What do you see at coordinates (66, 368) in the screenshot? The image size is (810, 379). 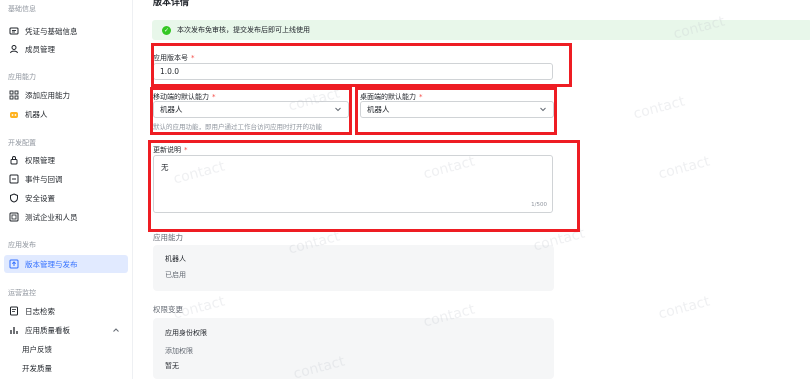 I see `sidebar-item-dev-quality: 开发质量` at bounding box center [66, 368].